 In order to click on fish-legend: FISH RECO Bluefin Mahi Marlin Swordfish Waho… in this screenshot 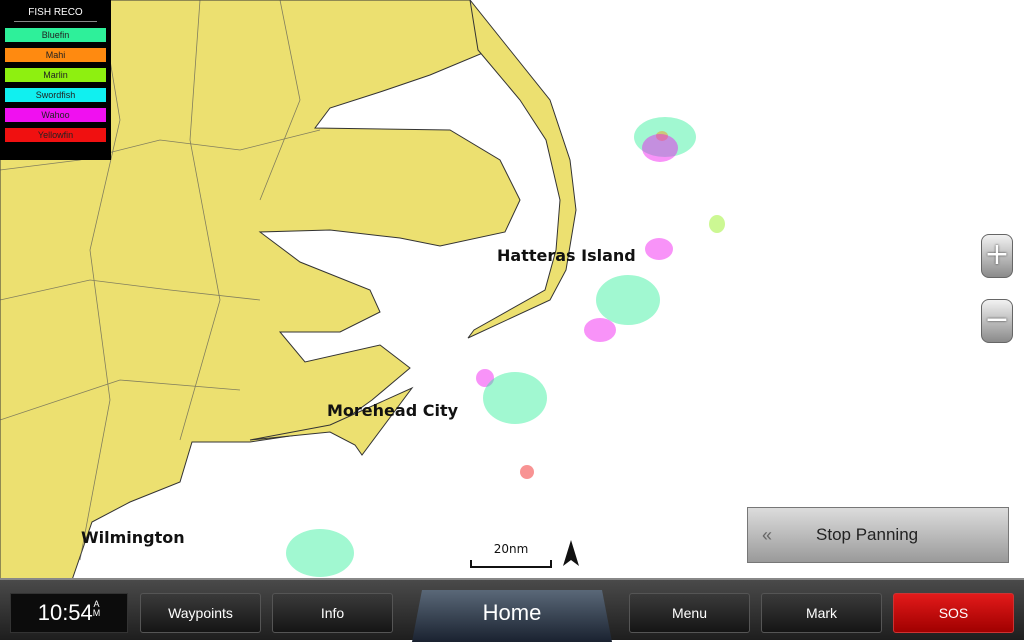, I will do `click(55, 80)`.